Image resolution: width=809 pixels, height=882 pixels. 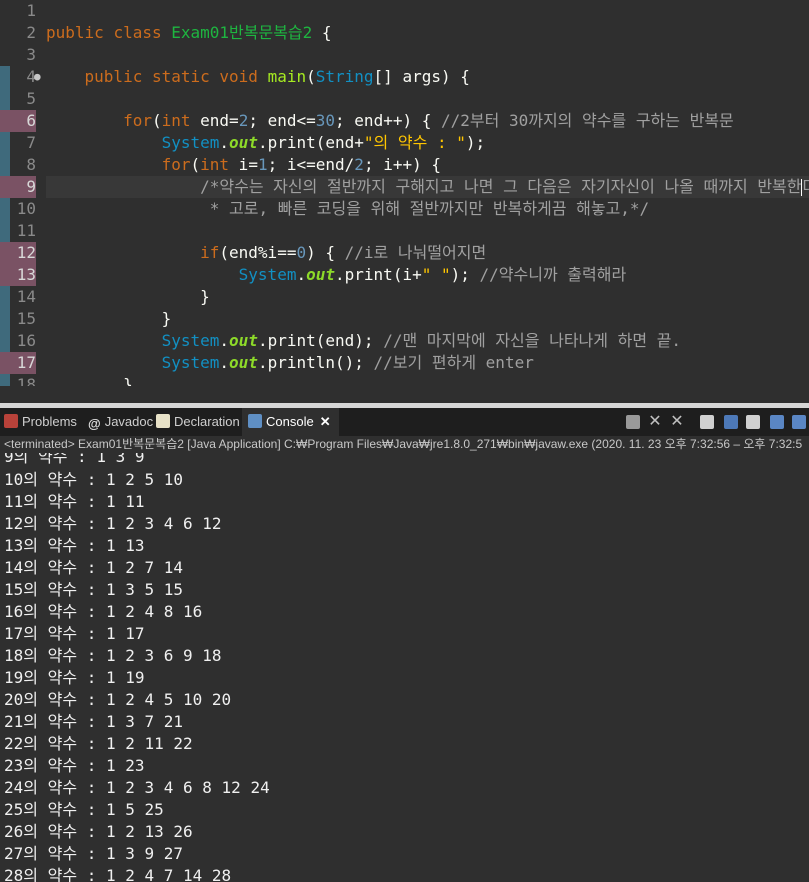 What do you see at coordinates (214, 120) in the screenshot?
I see `code-token: end=` at bounding box center [214, 120].